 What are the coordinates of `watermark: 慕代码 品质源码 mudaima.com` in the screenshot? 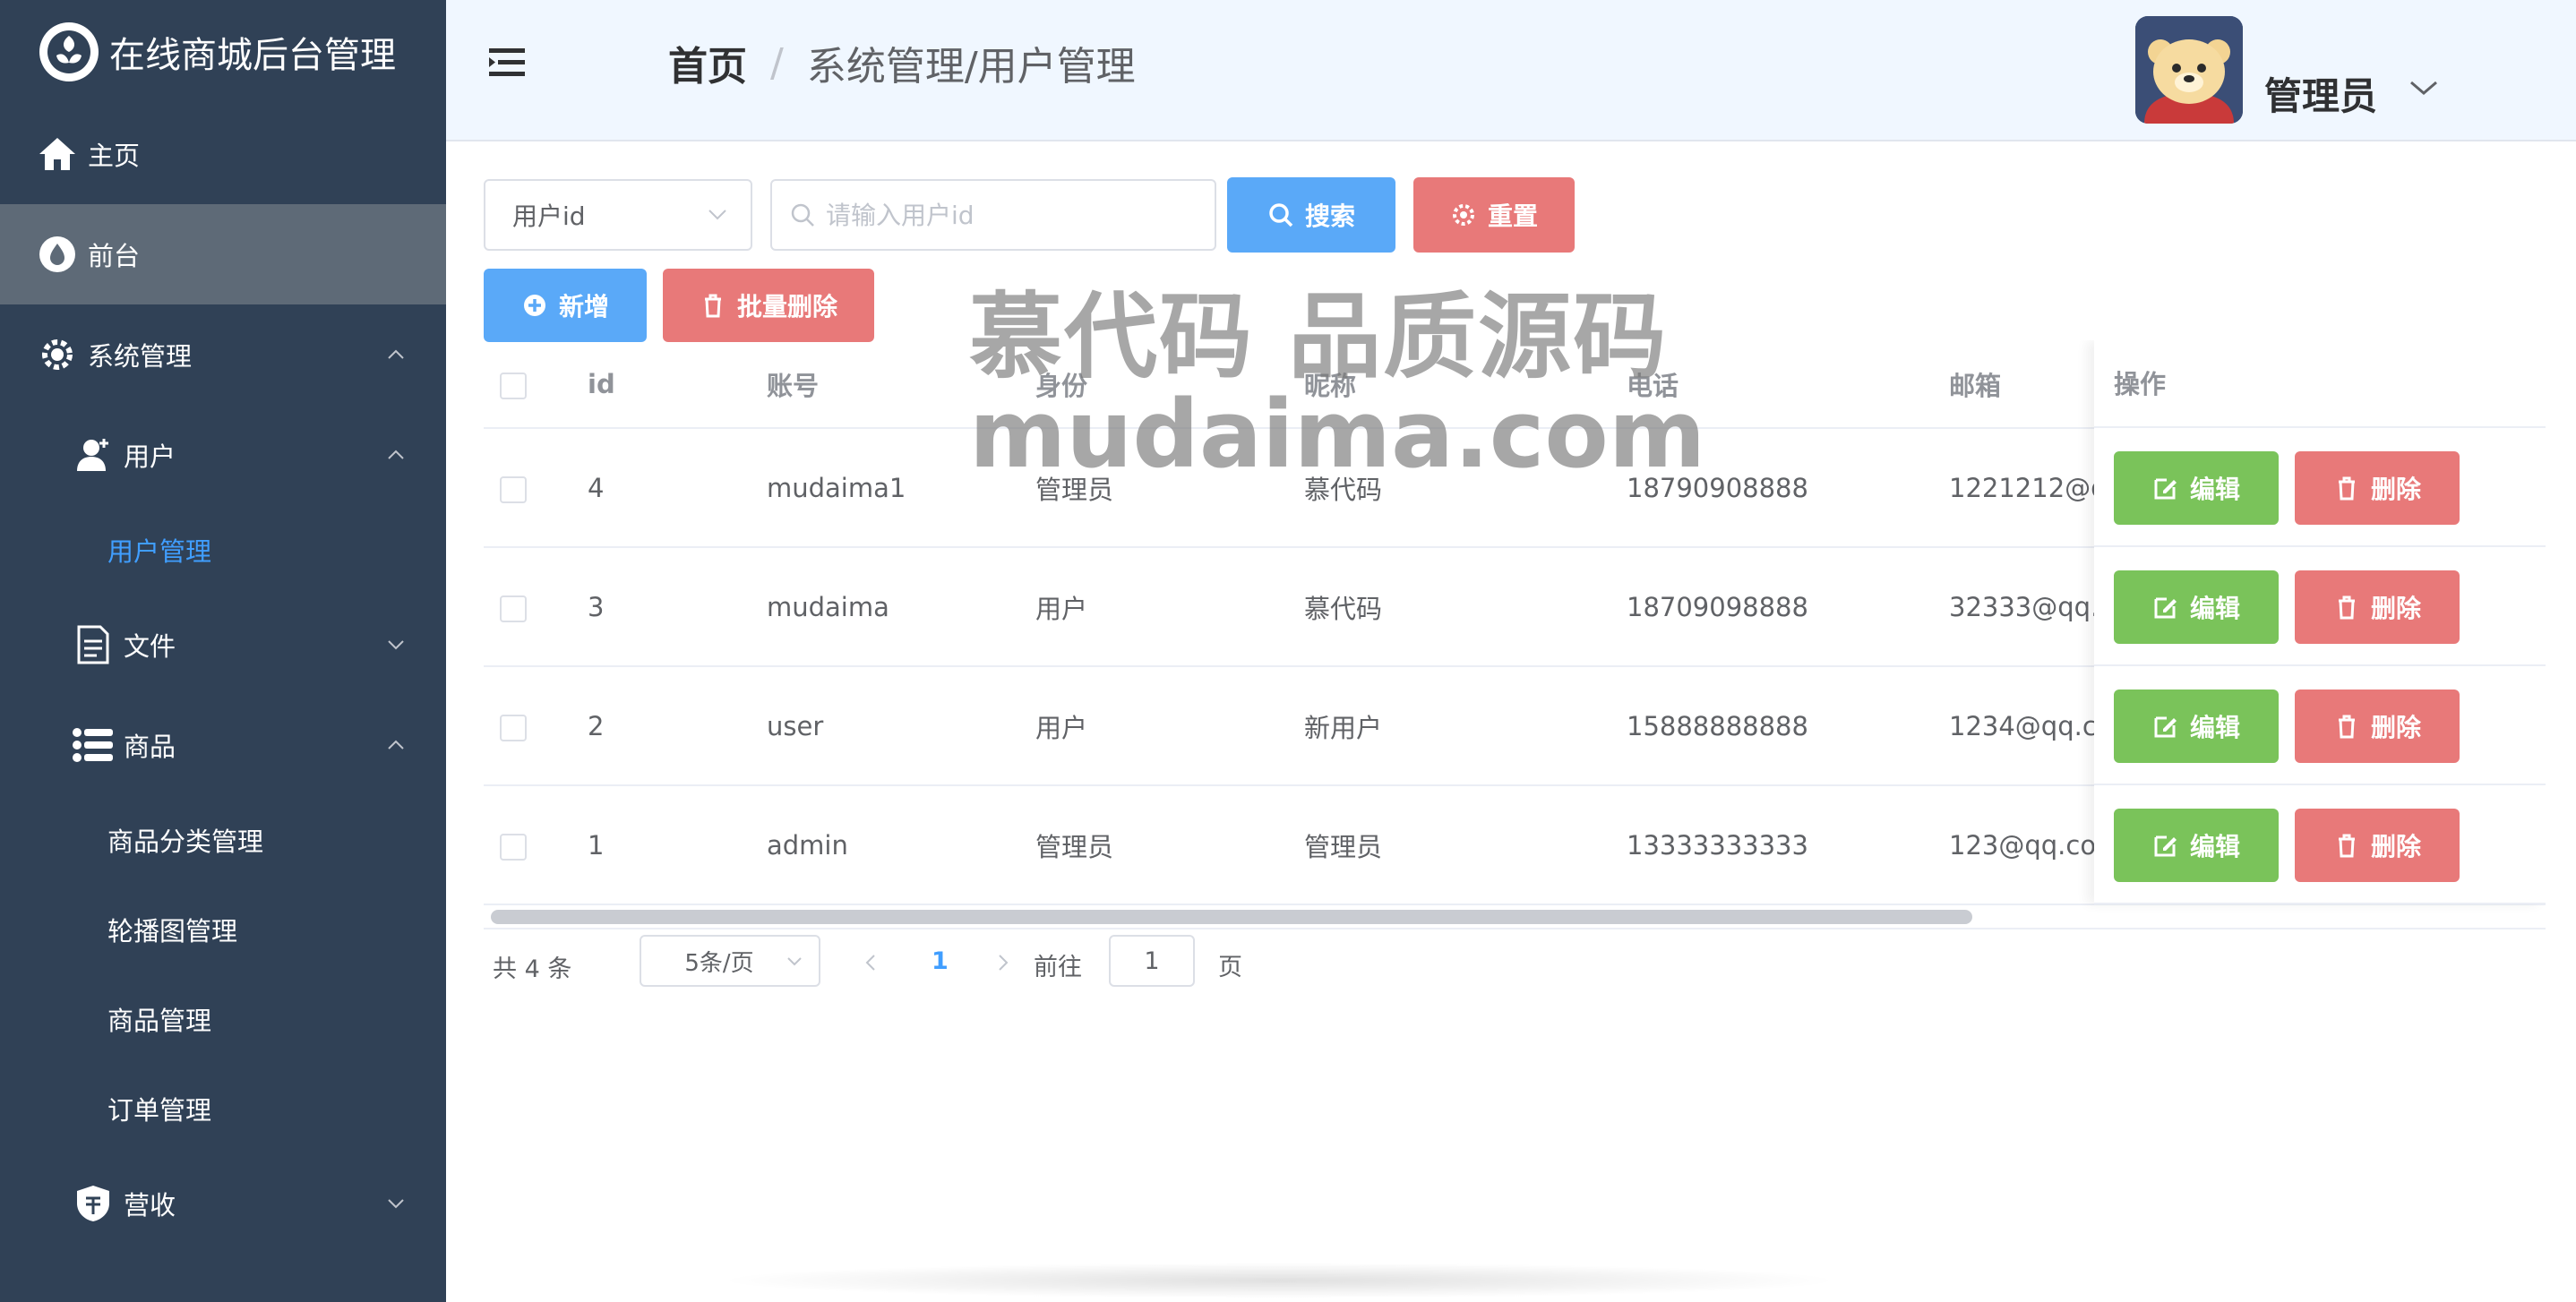 It's located at (1337, 388).